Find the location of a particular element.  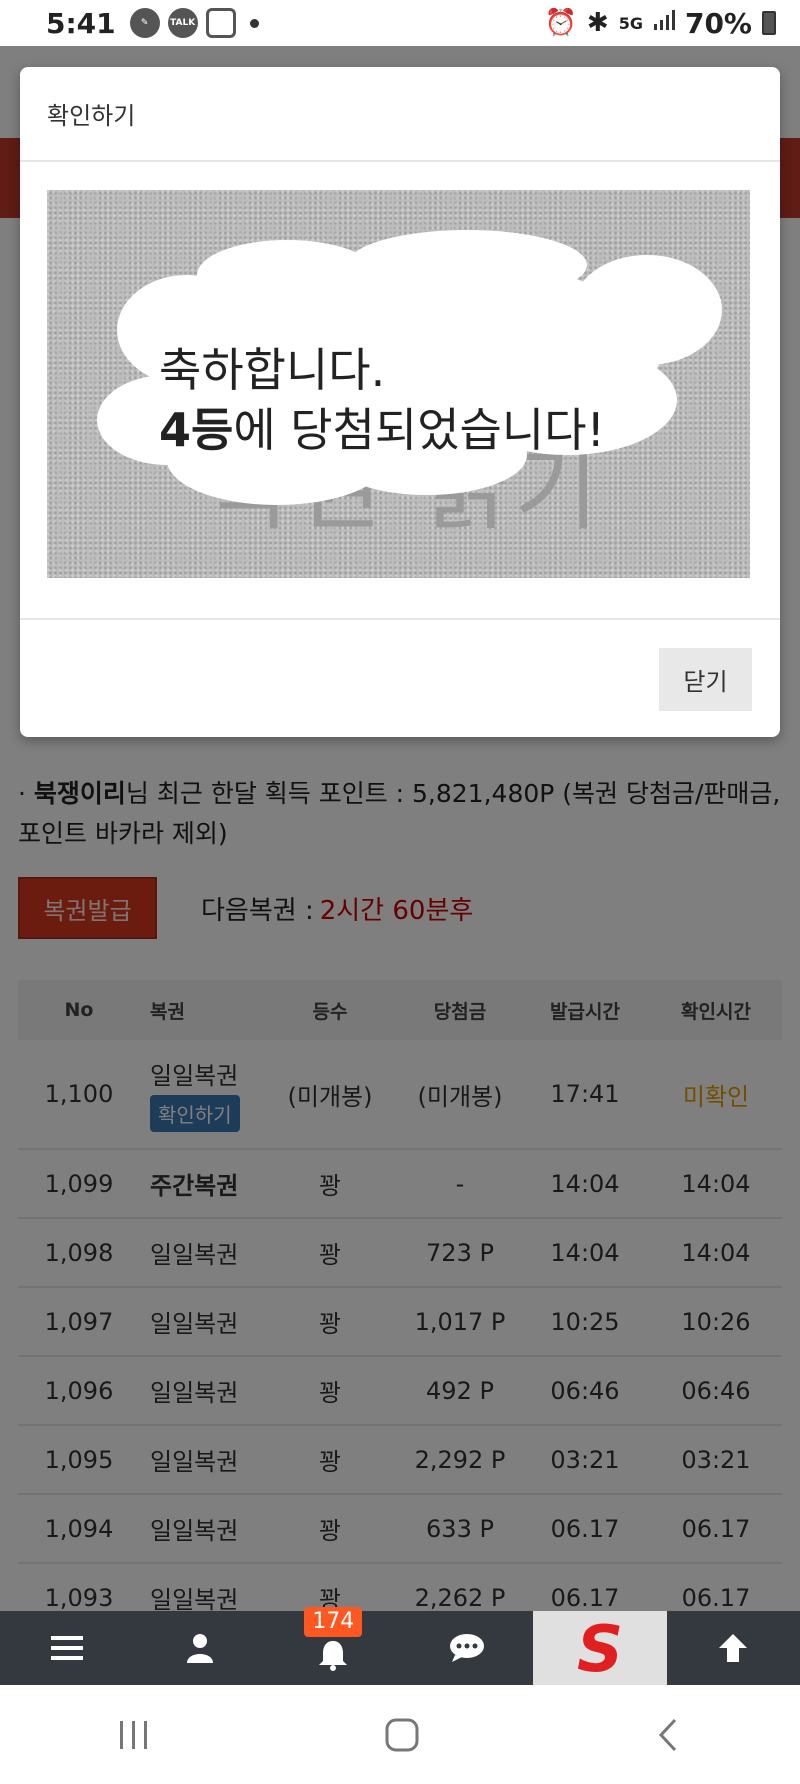

modal-footer: 닫기 is located at coordinates (400, 677).